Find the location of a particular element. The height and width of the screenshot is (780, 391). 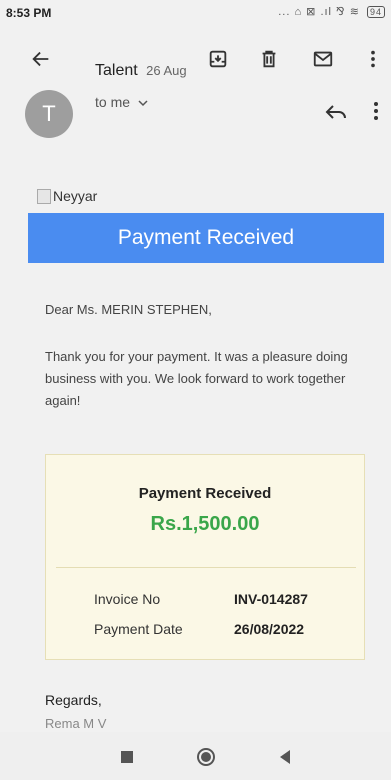

avatar: T is located at coordinates (49, 114).